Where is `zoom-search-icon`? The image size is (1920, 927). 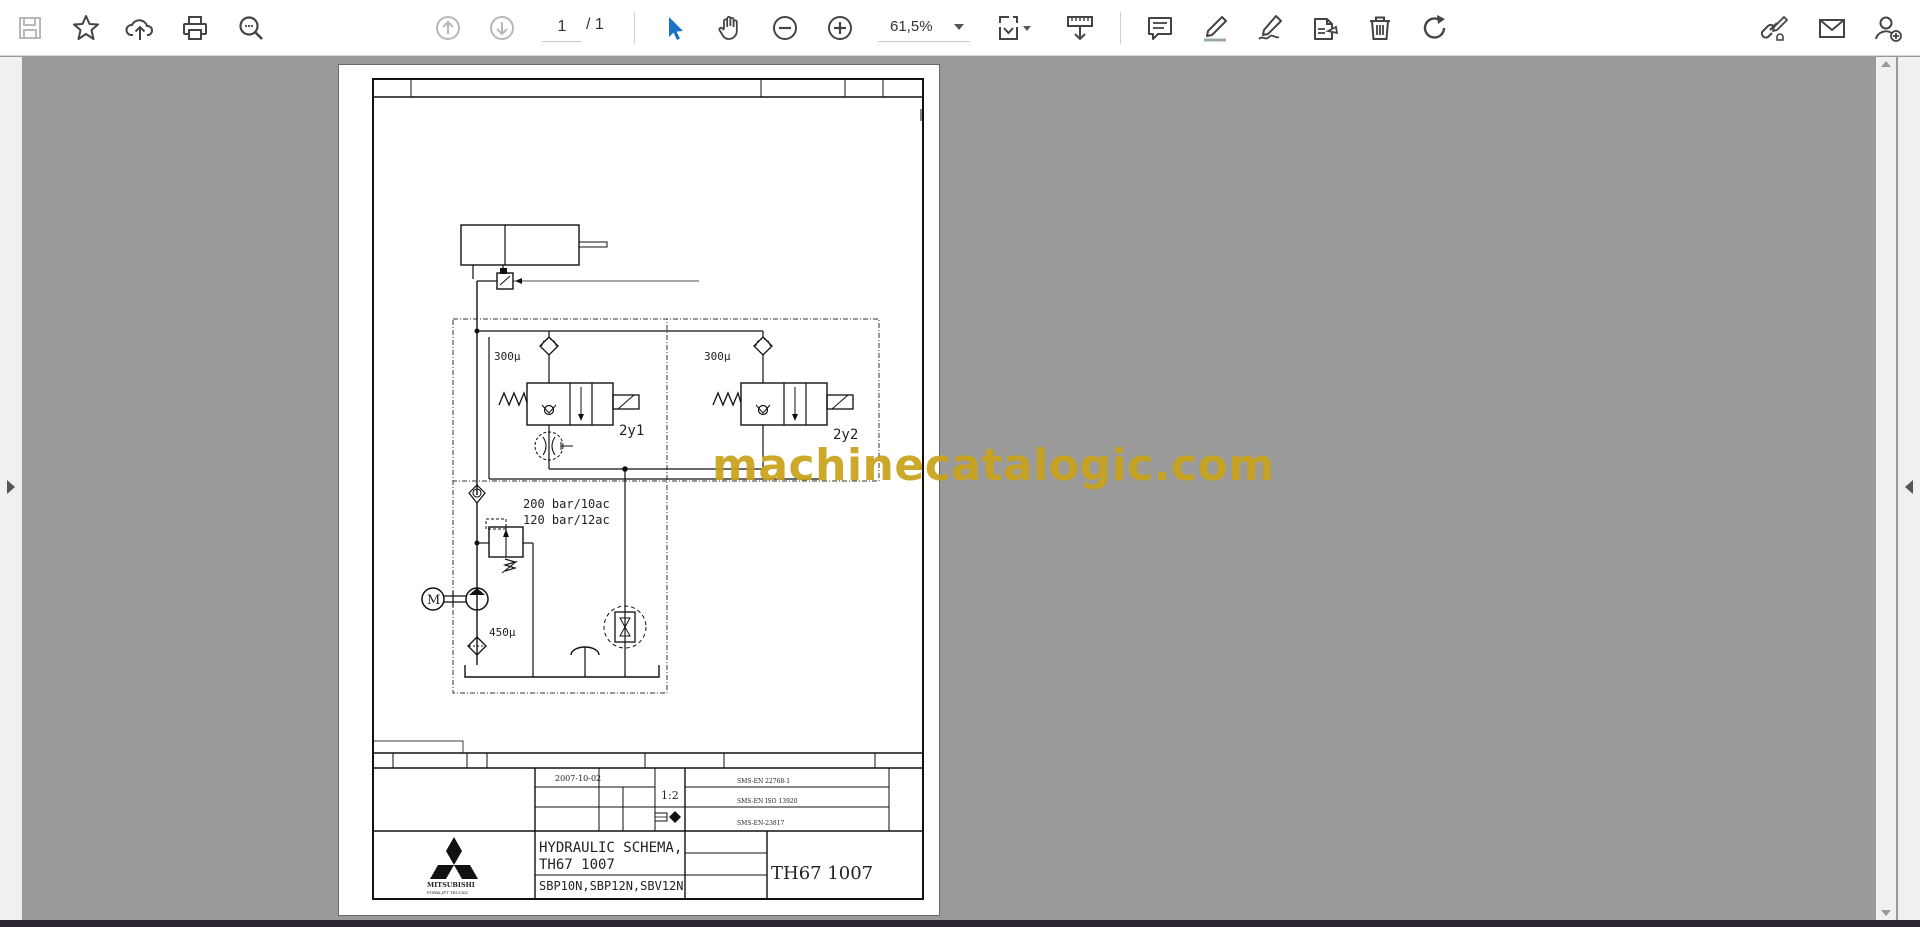 zoom-search-icon is located at coordinates (251, 28).